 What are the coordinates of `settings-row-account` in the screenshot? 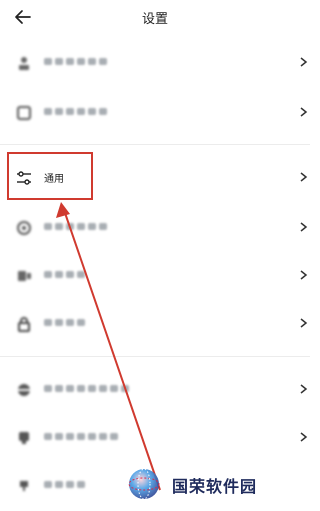 It's located at (155, 63).